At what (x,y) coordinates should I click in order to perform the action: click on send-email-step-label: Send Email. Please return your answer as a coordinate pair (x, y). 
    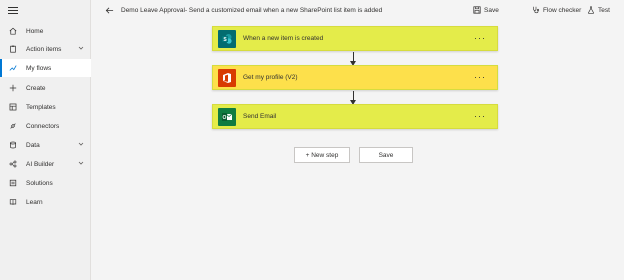
    Looking at the image, I should click on (260, 116).